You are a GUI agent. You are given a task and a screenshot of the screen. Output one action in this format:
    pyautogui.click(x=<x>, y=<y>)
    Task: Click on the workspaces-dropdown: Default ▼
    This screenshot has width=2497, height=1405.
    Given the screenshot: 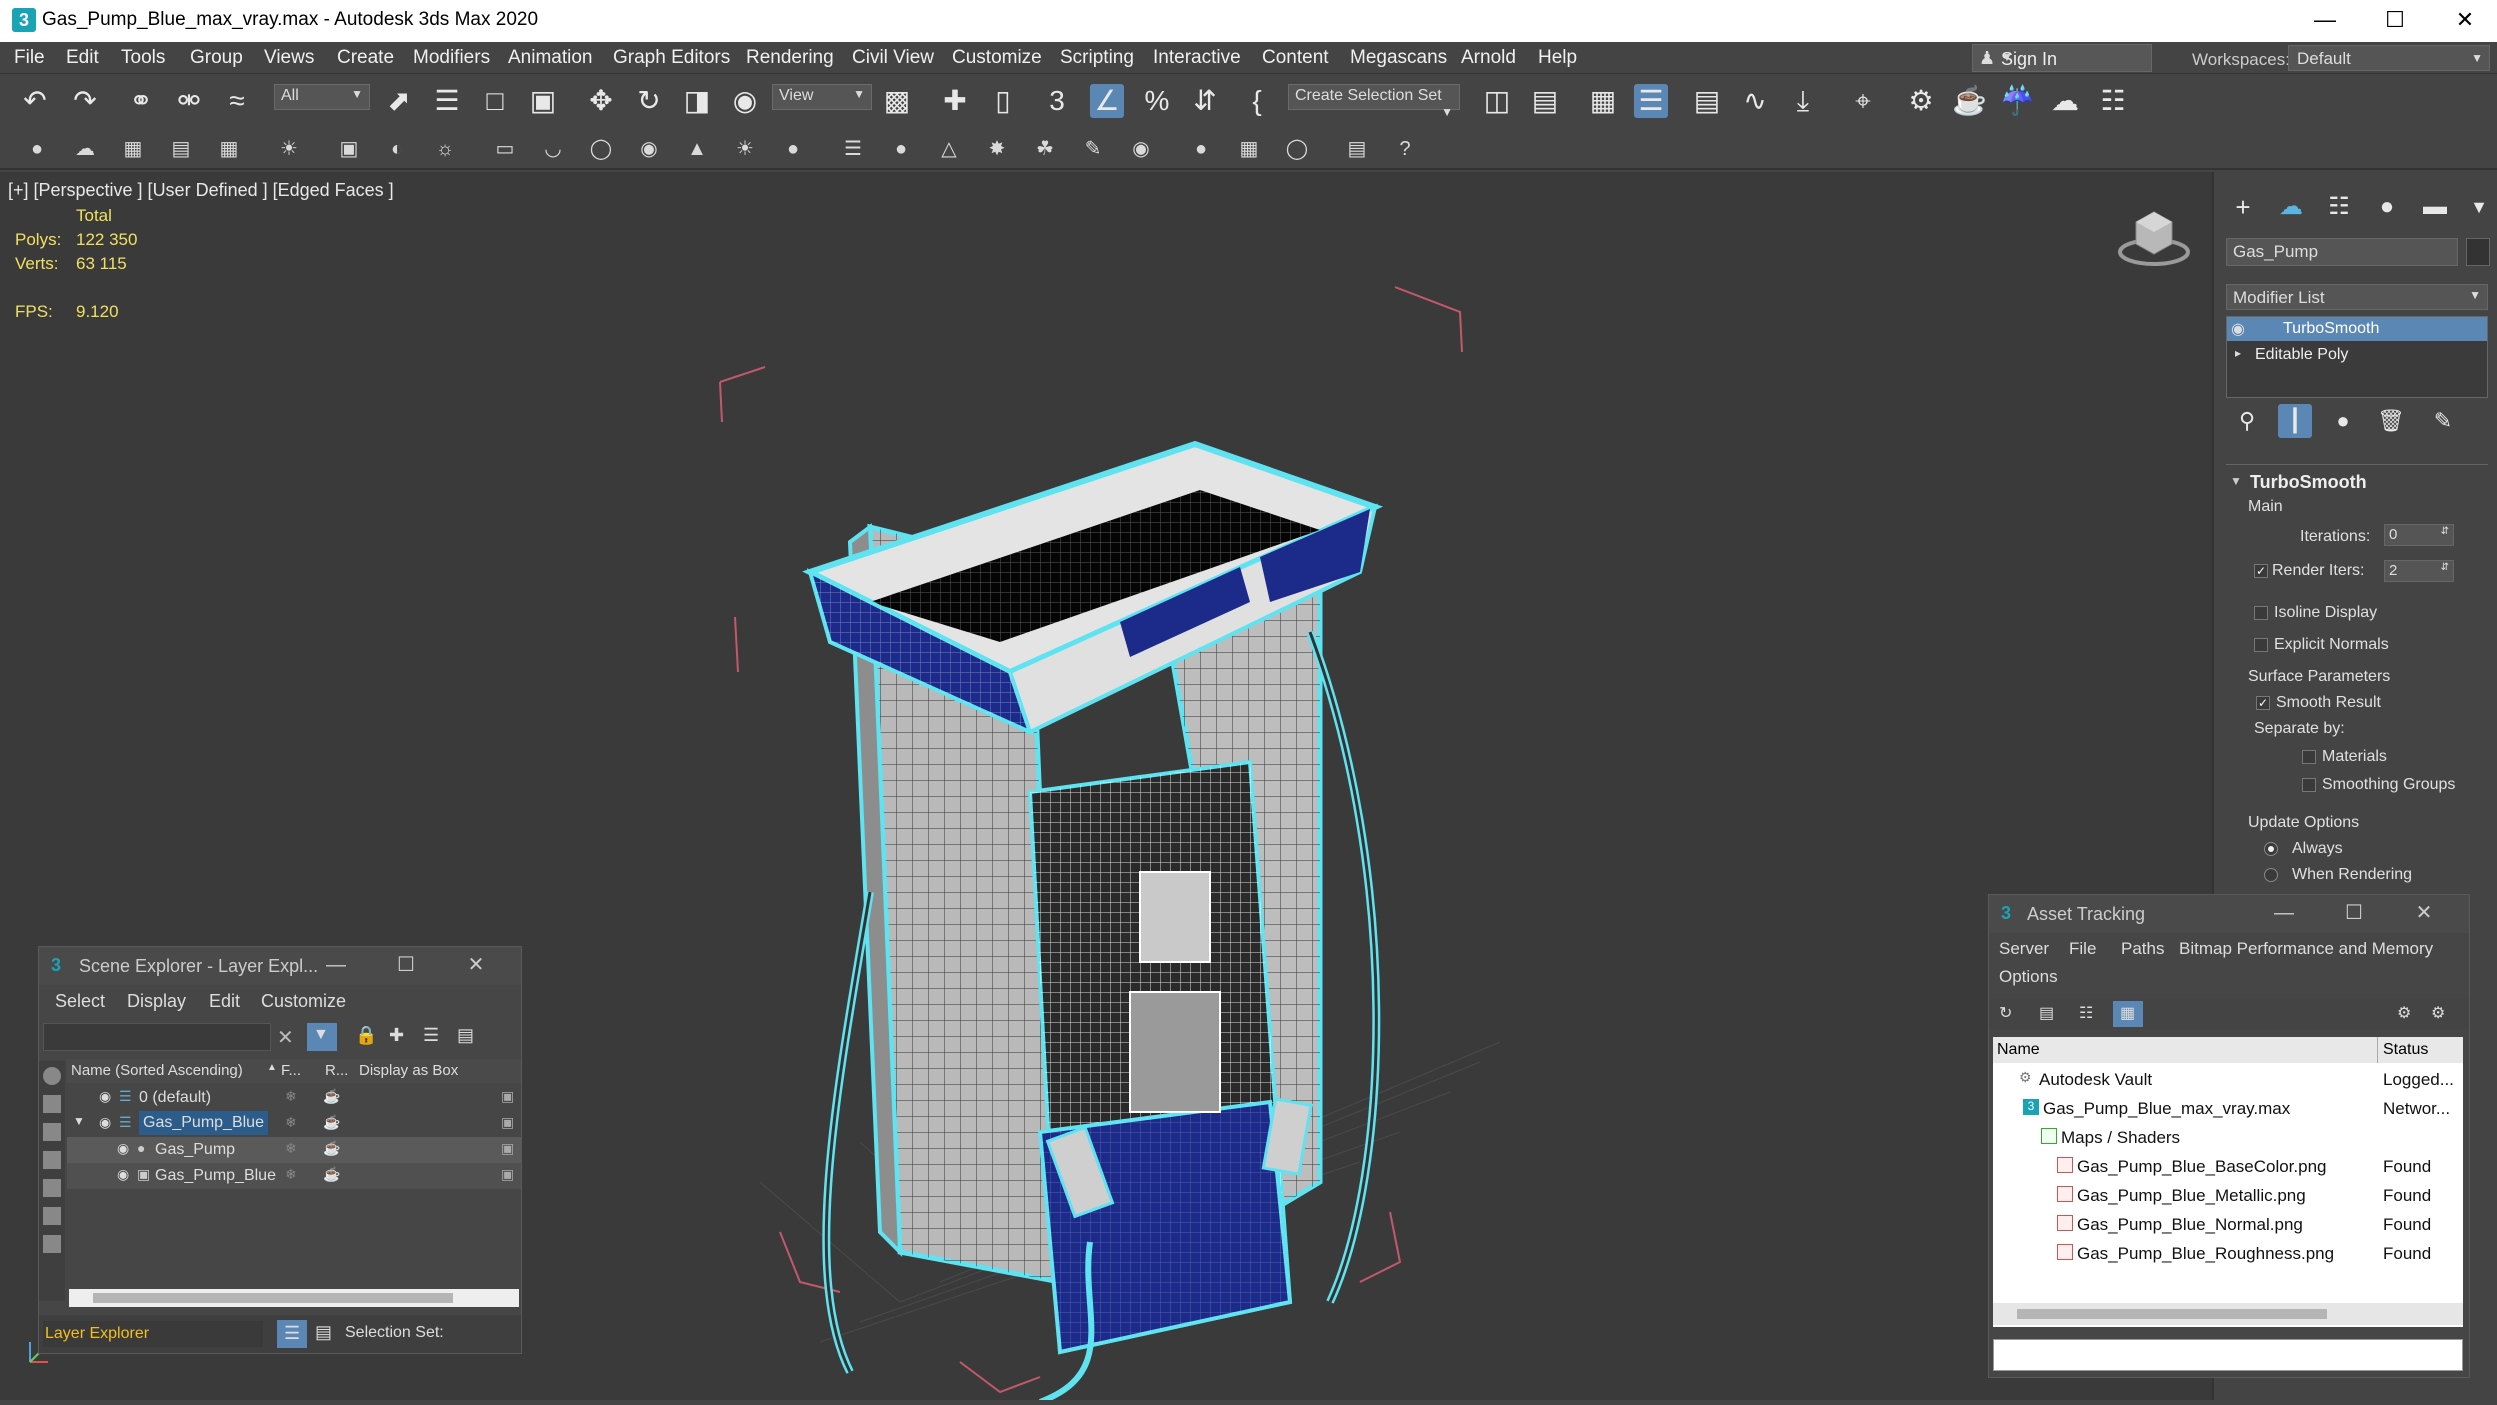 What is the action you would take?
    pyautogui.click(x=2389, y=58)
    